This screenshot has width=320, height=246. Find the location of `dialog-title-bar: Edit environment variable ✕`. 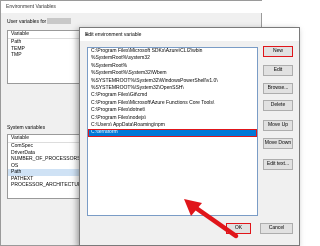

dialog-title-bar: Edit environment variable ✕ is located at coordinates (189, 34).